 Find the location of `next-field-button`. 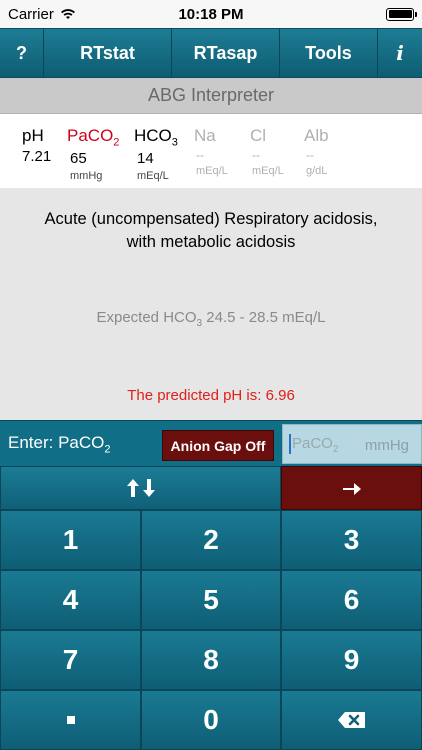

next-field-button is located at coordinates (351, 488).